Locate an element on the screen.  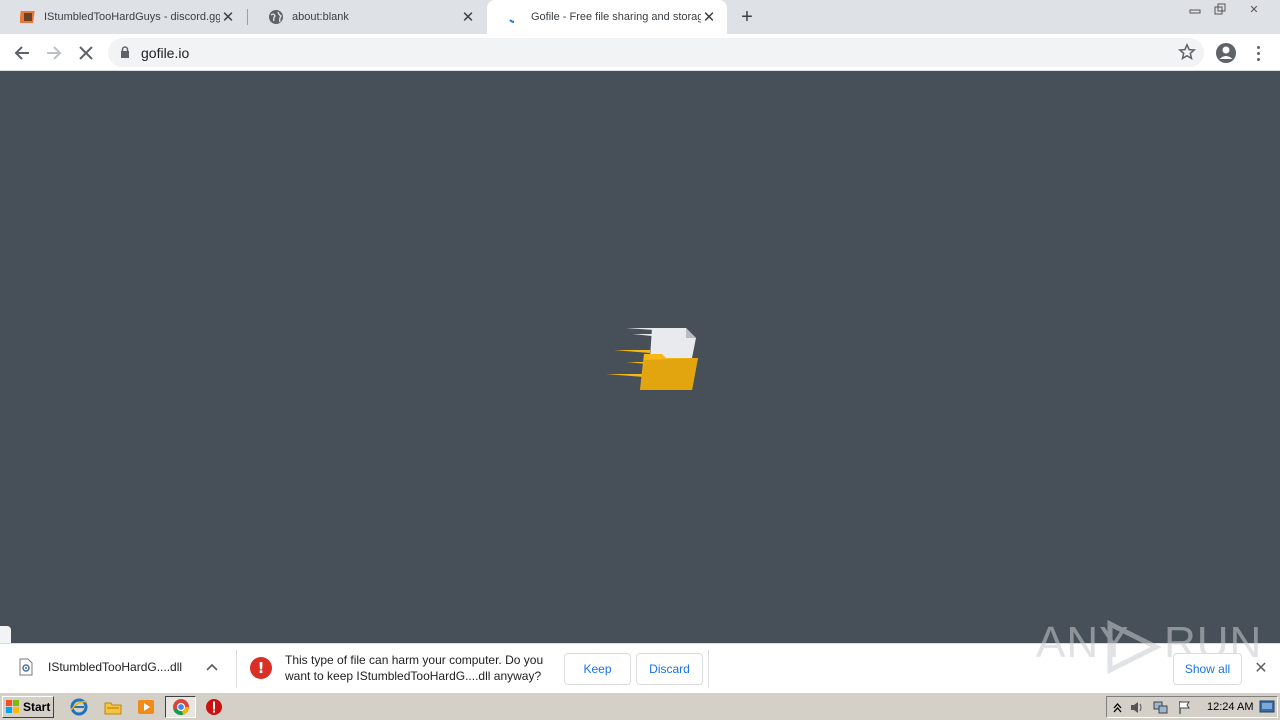
scrollbar-nub is located at coordinates (5, 635).